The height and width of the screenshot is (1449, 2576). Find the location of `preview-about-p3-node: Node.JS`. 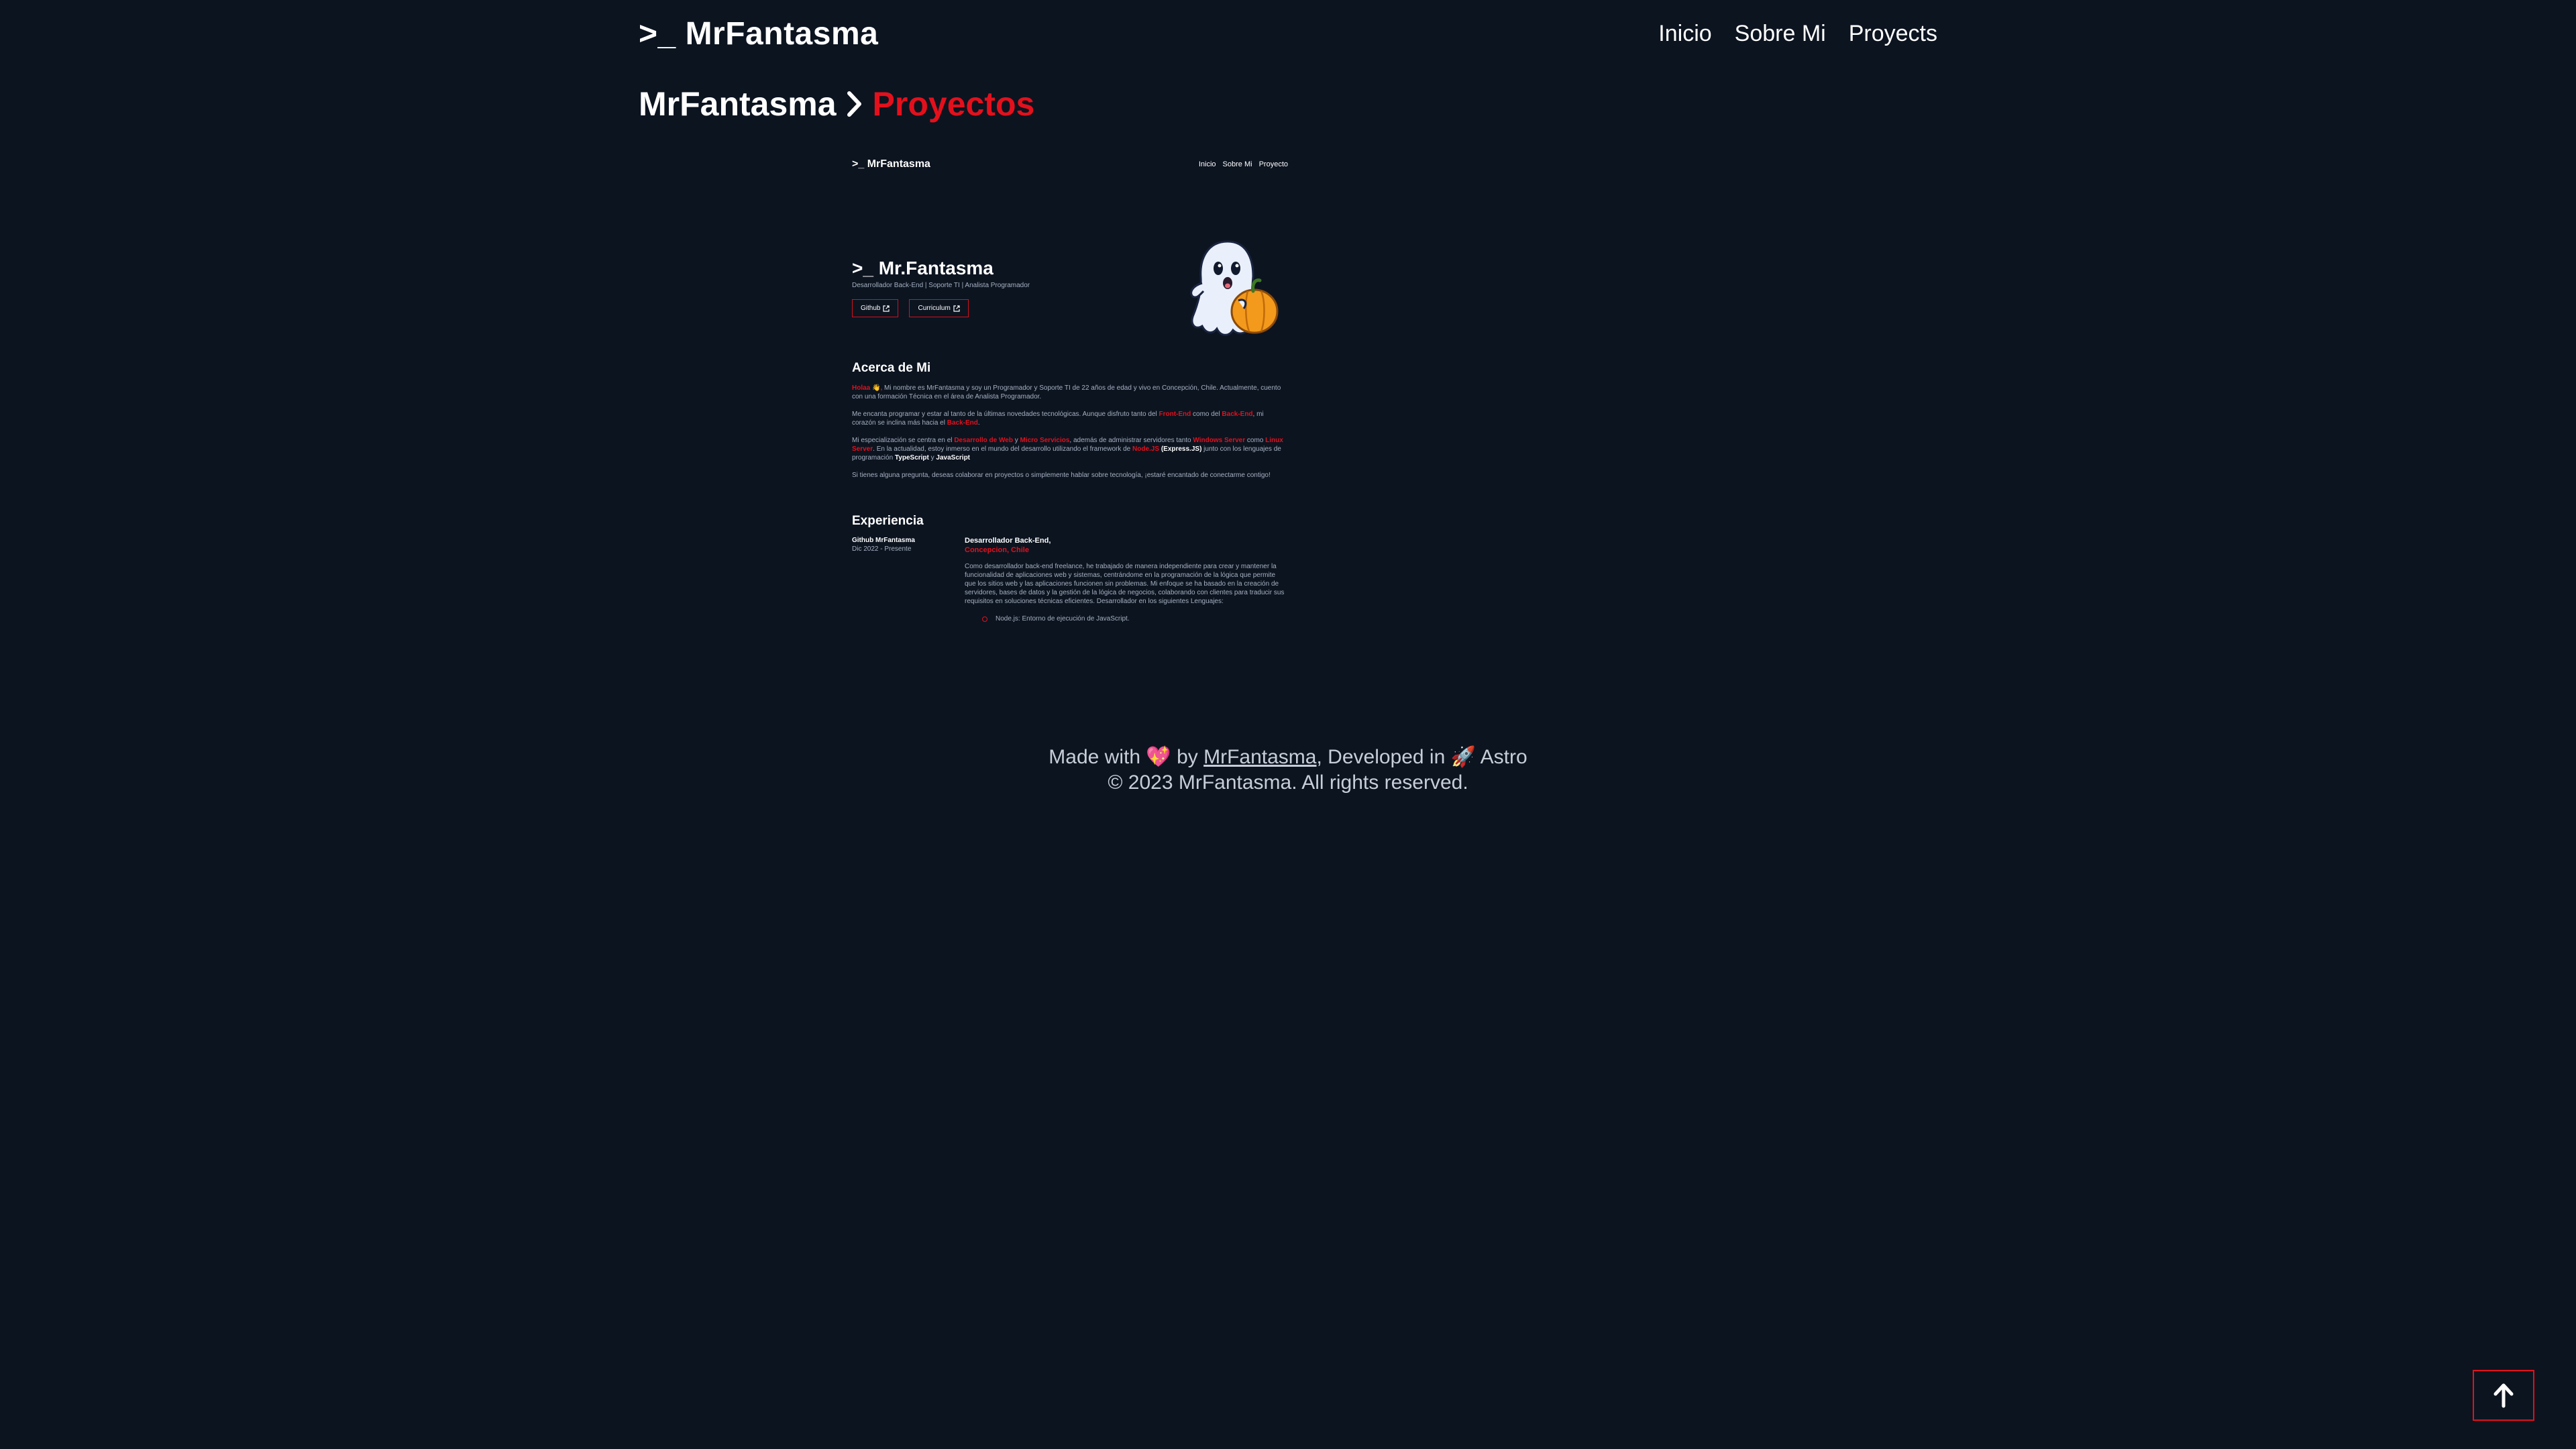

preview-about-p3-node: Node.JS is located at coordinates (1146, 449).